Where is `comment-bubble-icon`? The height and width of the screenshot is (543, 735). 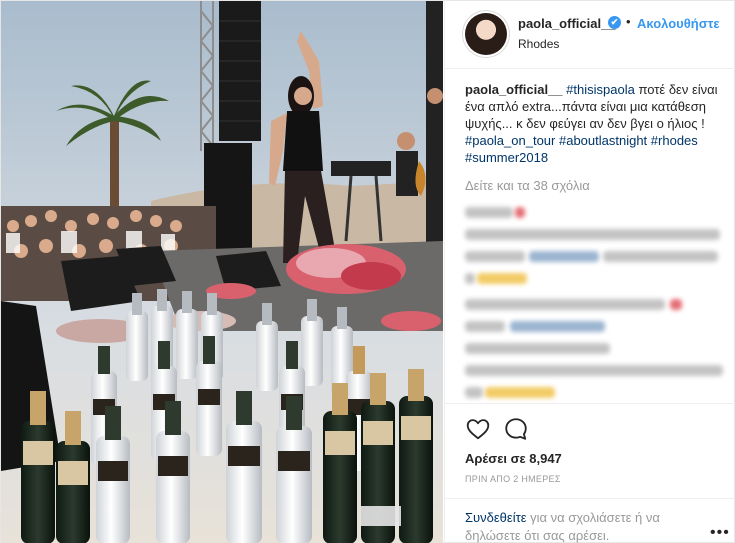
comment-bubble-icon is located at coordinates (517, 430).